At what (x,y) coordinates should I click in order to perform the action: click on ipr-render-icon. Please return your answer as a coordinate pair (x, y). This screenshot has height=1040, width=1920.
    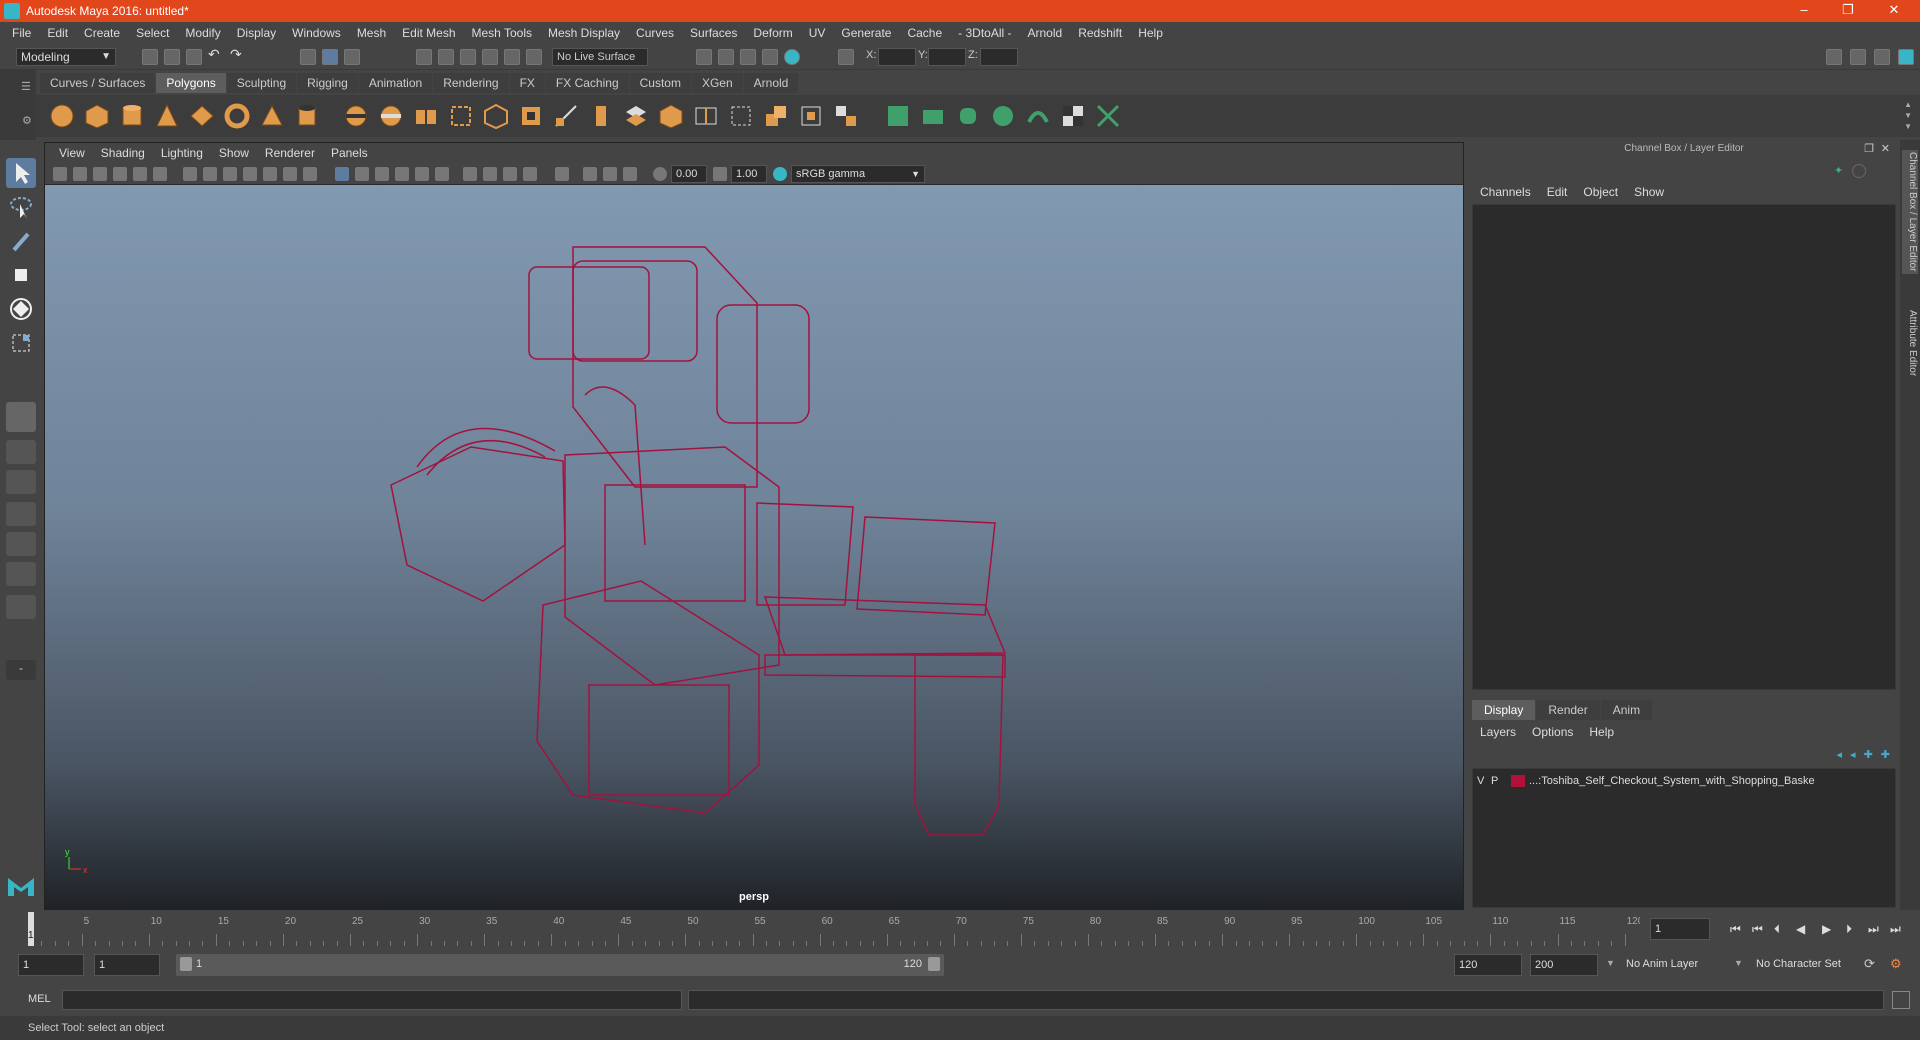
    Looking at the image, I should click on (748, 57).